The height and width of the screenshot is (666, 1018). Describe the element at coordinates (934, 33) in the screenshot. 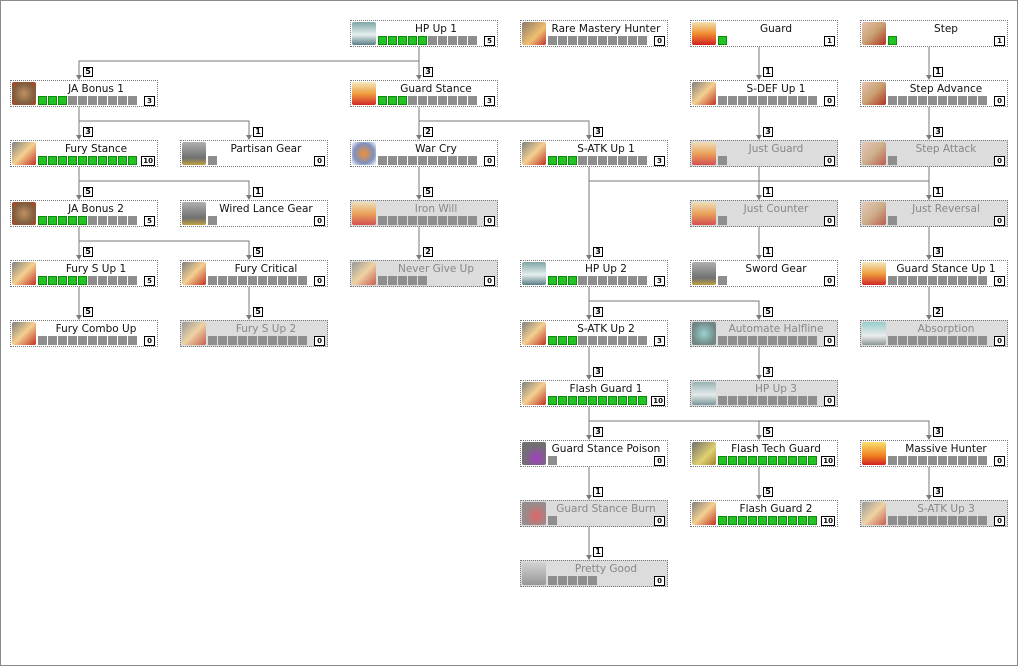

I see `skill-node-step: Step 1` at that location.